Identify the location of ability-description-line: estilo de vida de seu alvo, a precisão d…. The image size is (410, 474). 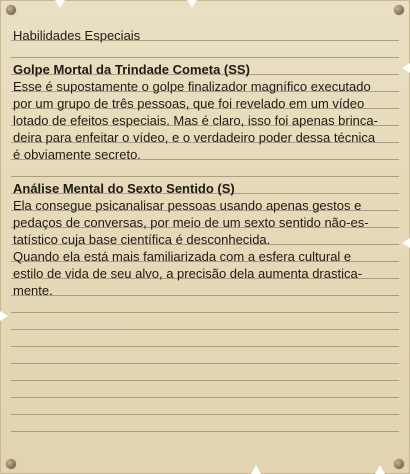
(188, 273).